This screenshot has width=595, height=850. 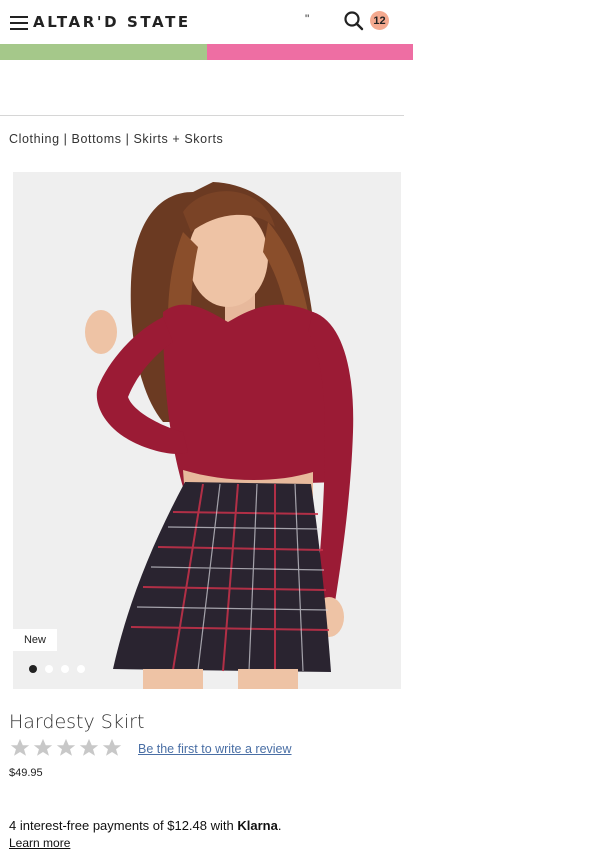 I want to click on carousel-dots, so click(x=57, y=669).